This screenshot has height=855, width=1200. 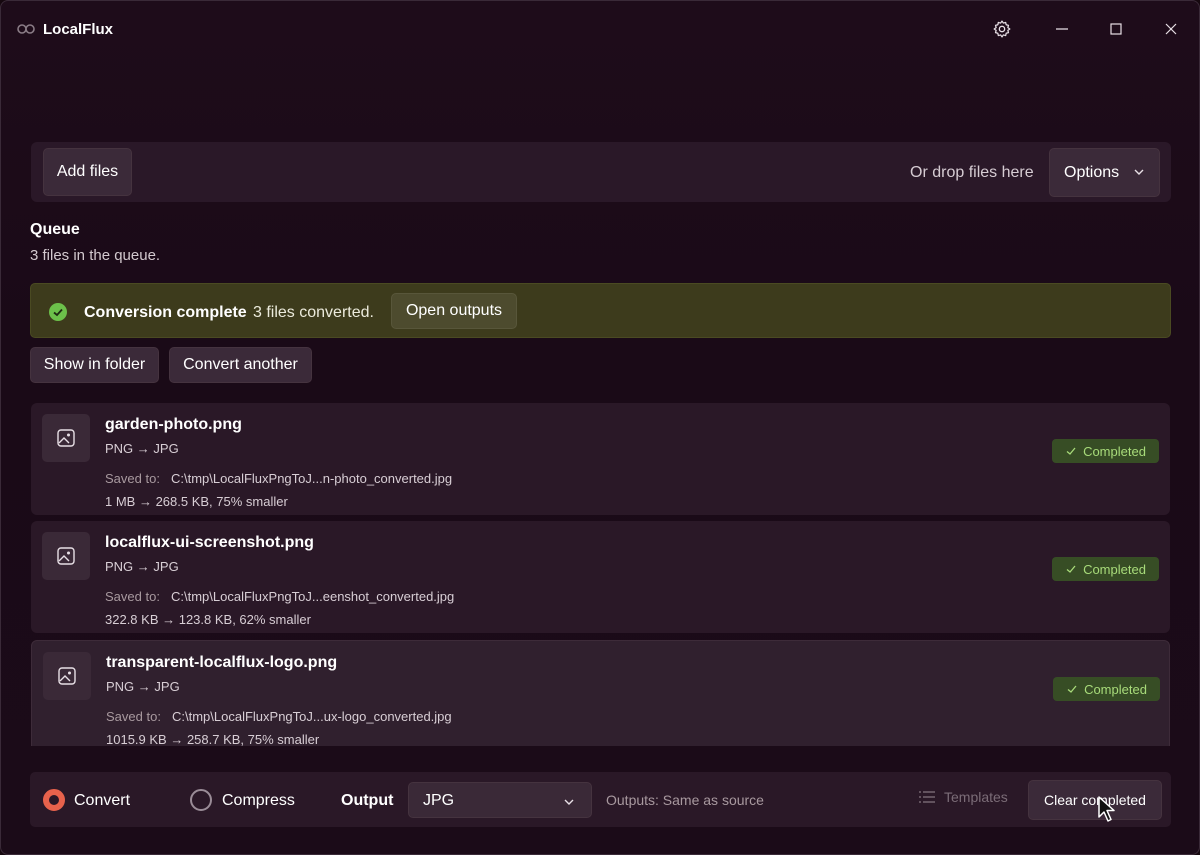 I want to click on close-button, so click(x=1171, y=29).